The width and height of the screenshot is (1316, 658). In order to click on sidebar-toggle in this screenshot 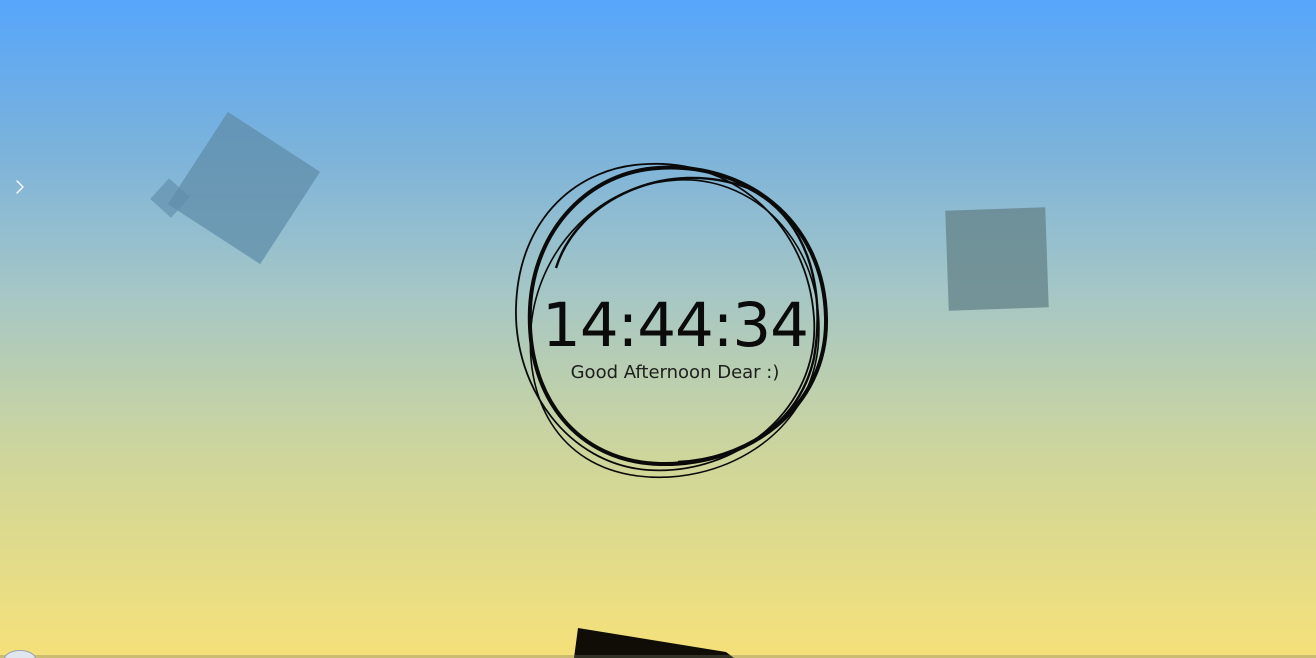, I will do `click(20, 187)`.